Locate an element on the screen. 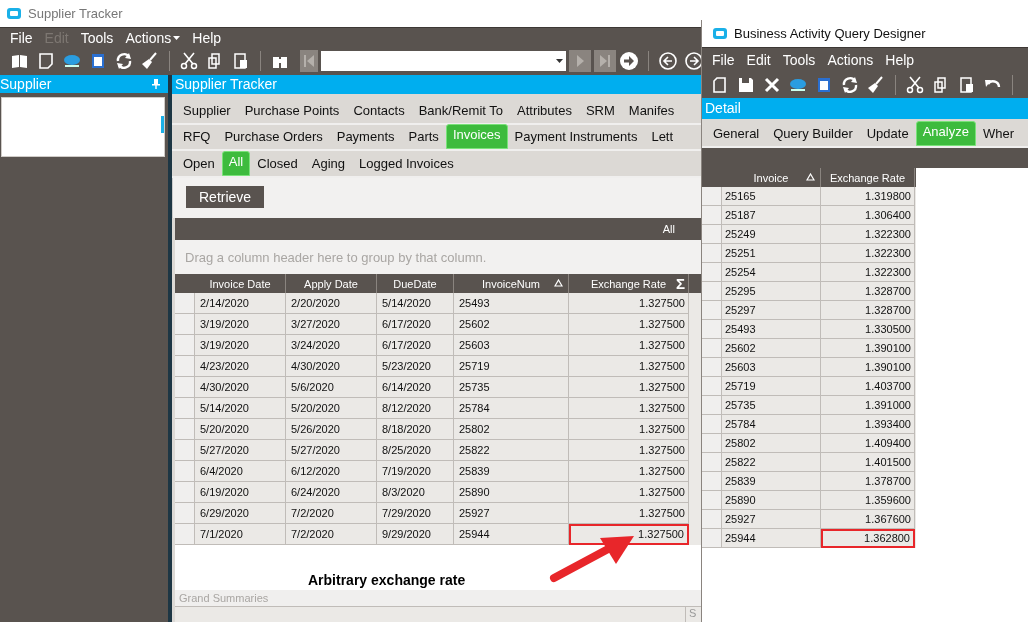 This screenshot has width=1028, height=622. tab: RFQ is located at coordinates (197, 137).